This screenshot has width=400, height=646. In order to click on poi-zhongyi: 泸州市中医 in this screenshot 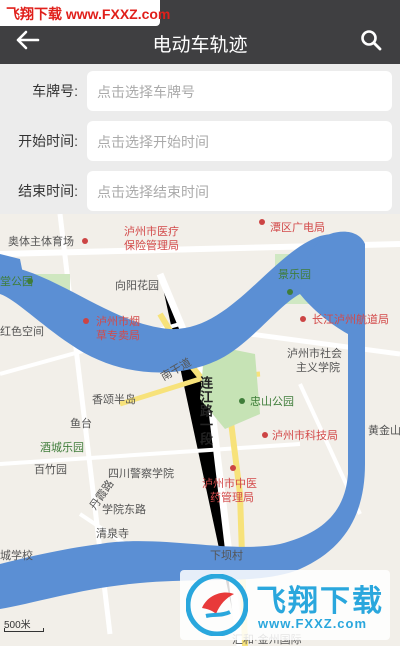, I will do `click(229, 484)`.